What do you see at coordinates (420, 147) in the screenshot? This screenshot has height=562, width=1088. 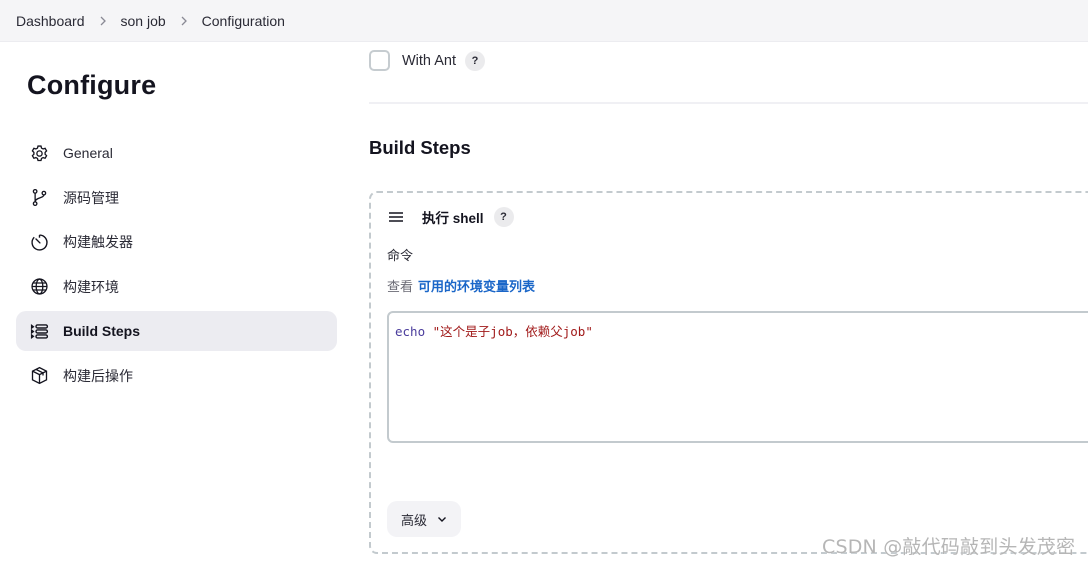 I see `section-title: Build Steps` at bounding box center [420, 147].